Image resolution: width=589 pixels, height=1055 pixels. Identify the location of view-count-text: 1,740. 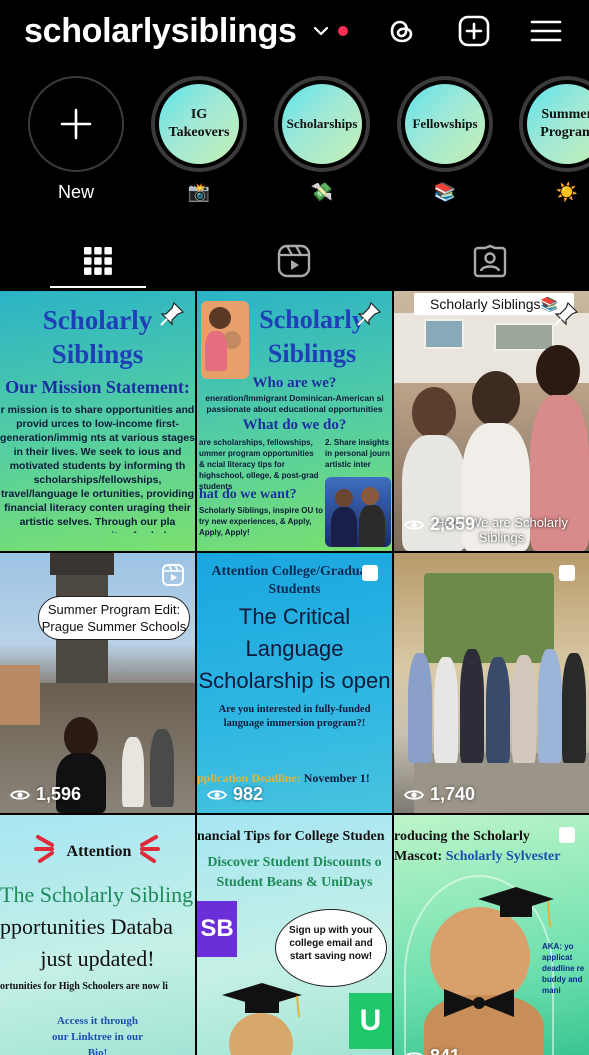
(453, 794).